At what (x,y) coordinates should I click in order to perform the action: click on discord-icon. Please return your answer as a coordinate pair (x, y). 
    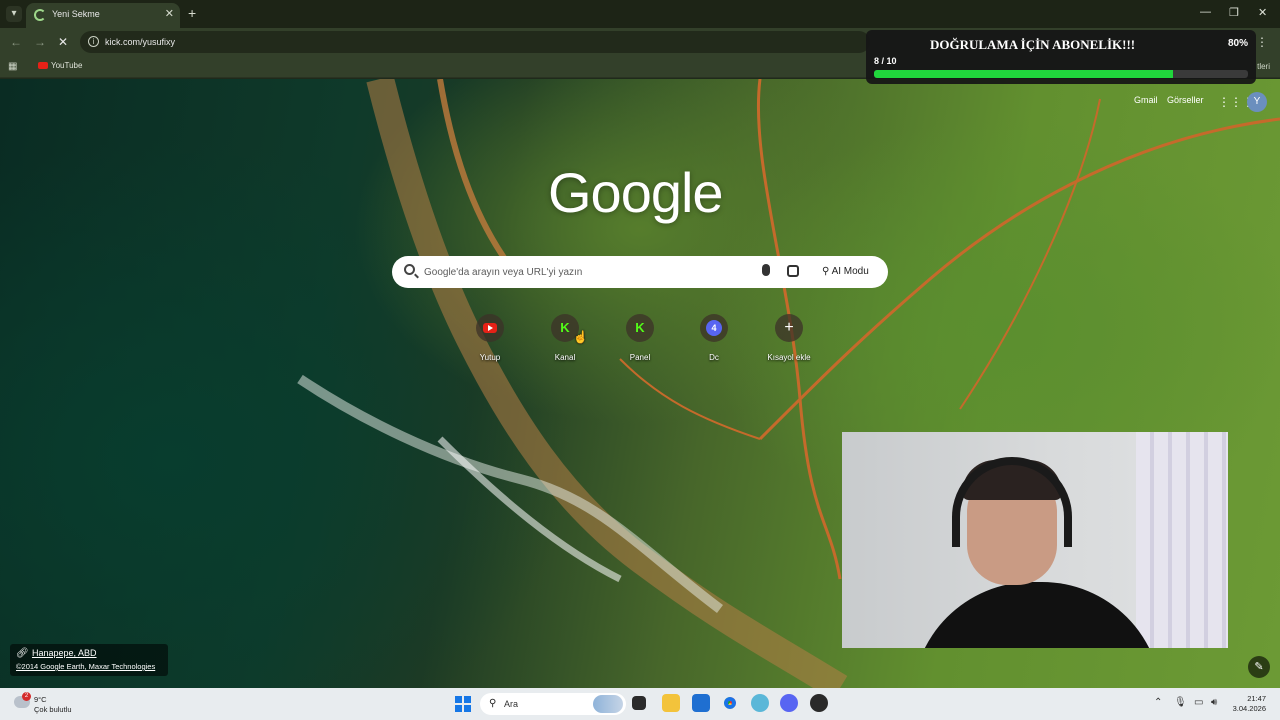
    Looking at the image, I should click on (789, 703).